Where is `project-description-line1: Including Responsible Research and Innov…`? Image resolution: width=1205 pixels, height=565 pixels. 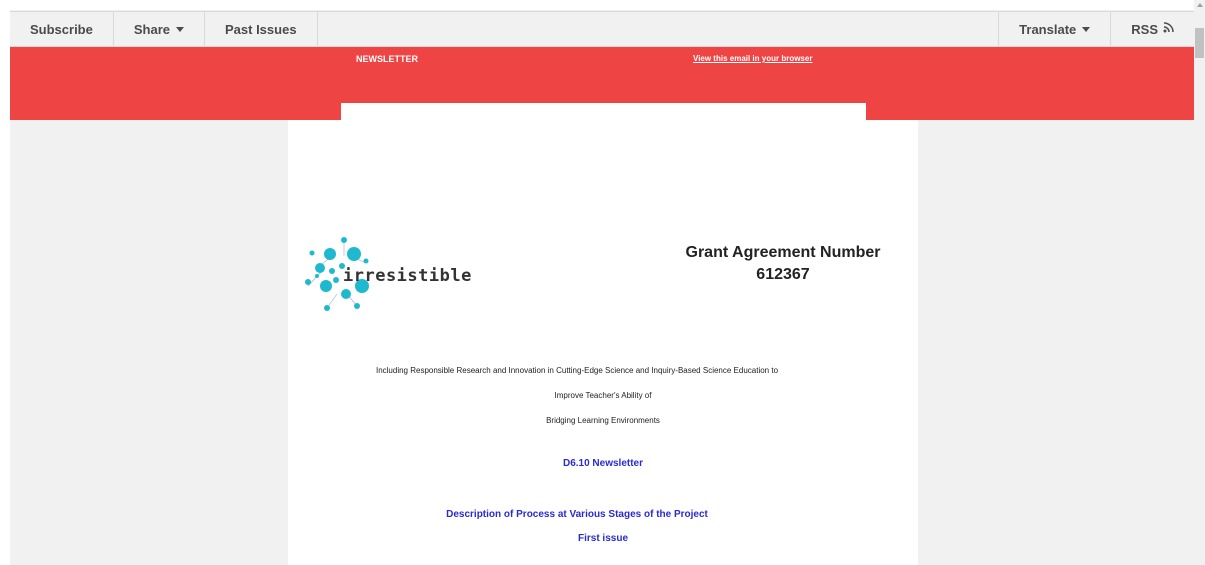 project-description-line1: Including Responsible Research and Innov… is located at coordinates (577, 370).